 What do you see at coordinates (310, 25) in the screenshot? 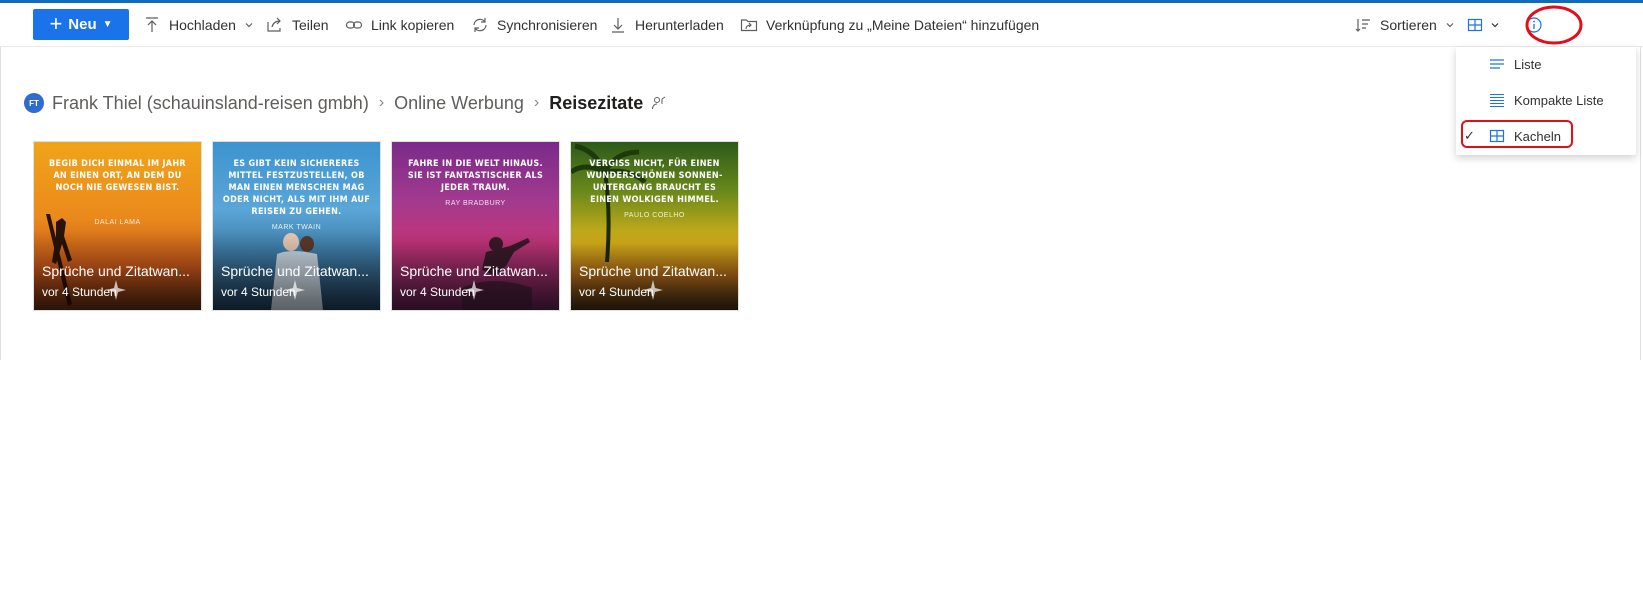
I see `share-label: Teilen` at bounding box center [310, 25].